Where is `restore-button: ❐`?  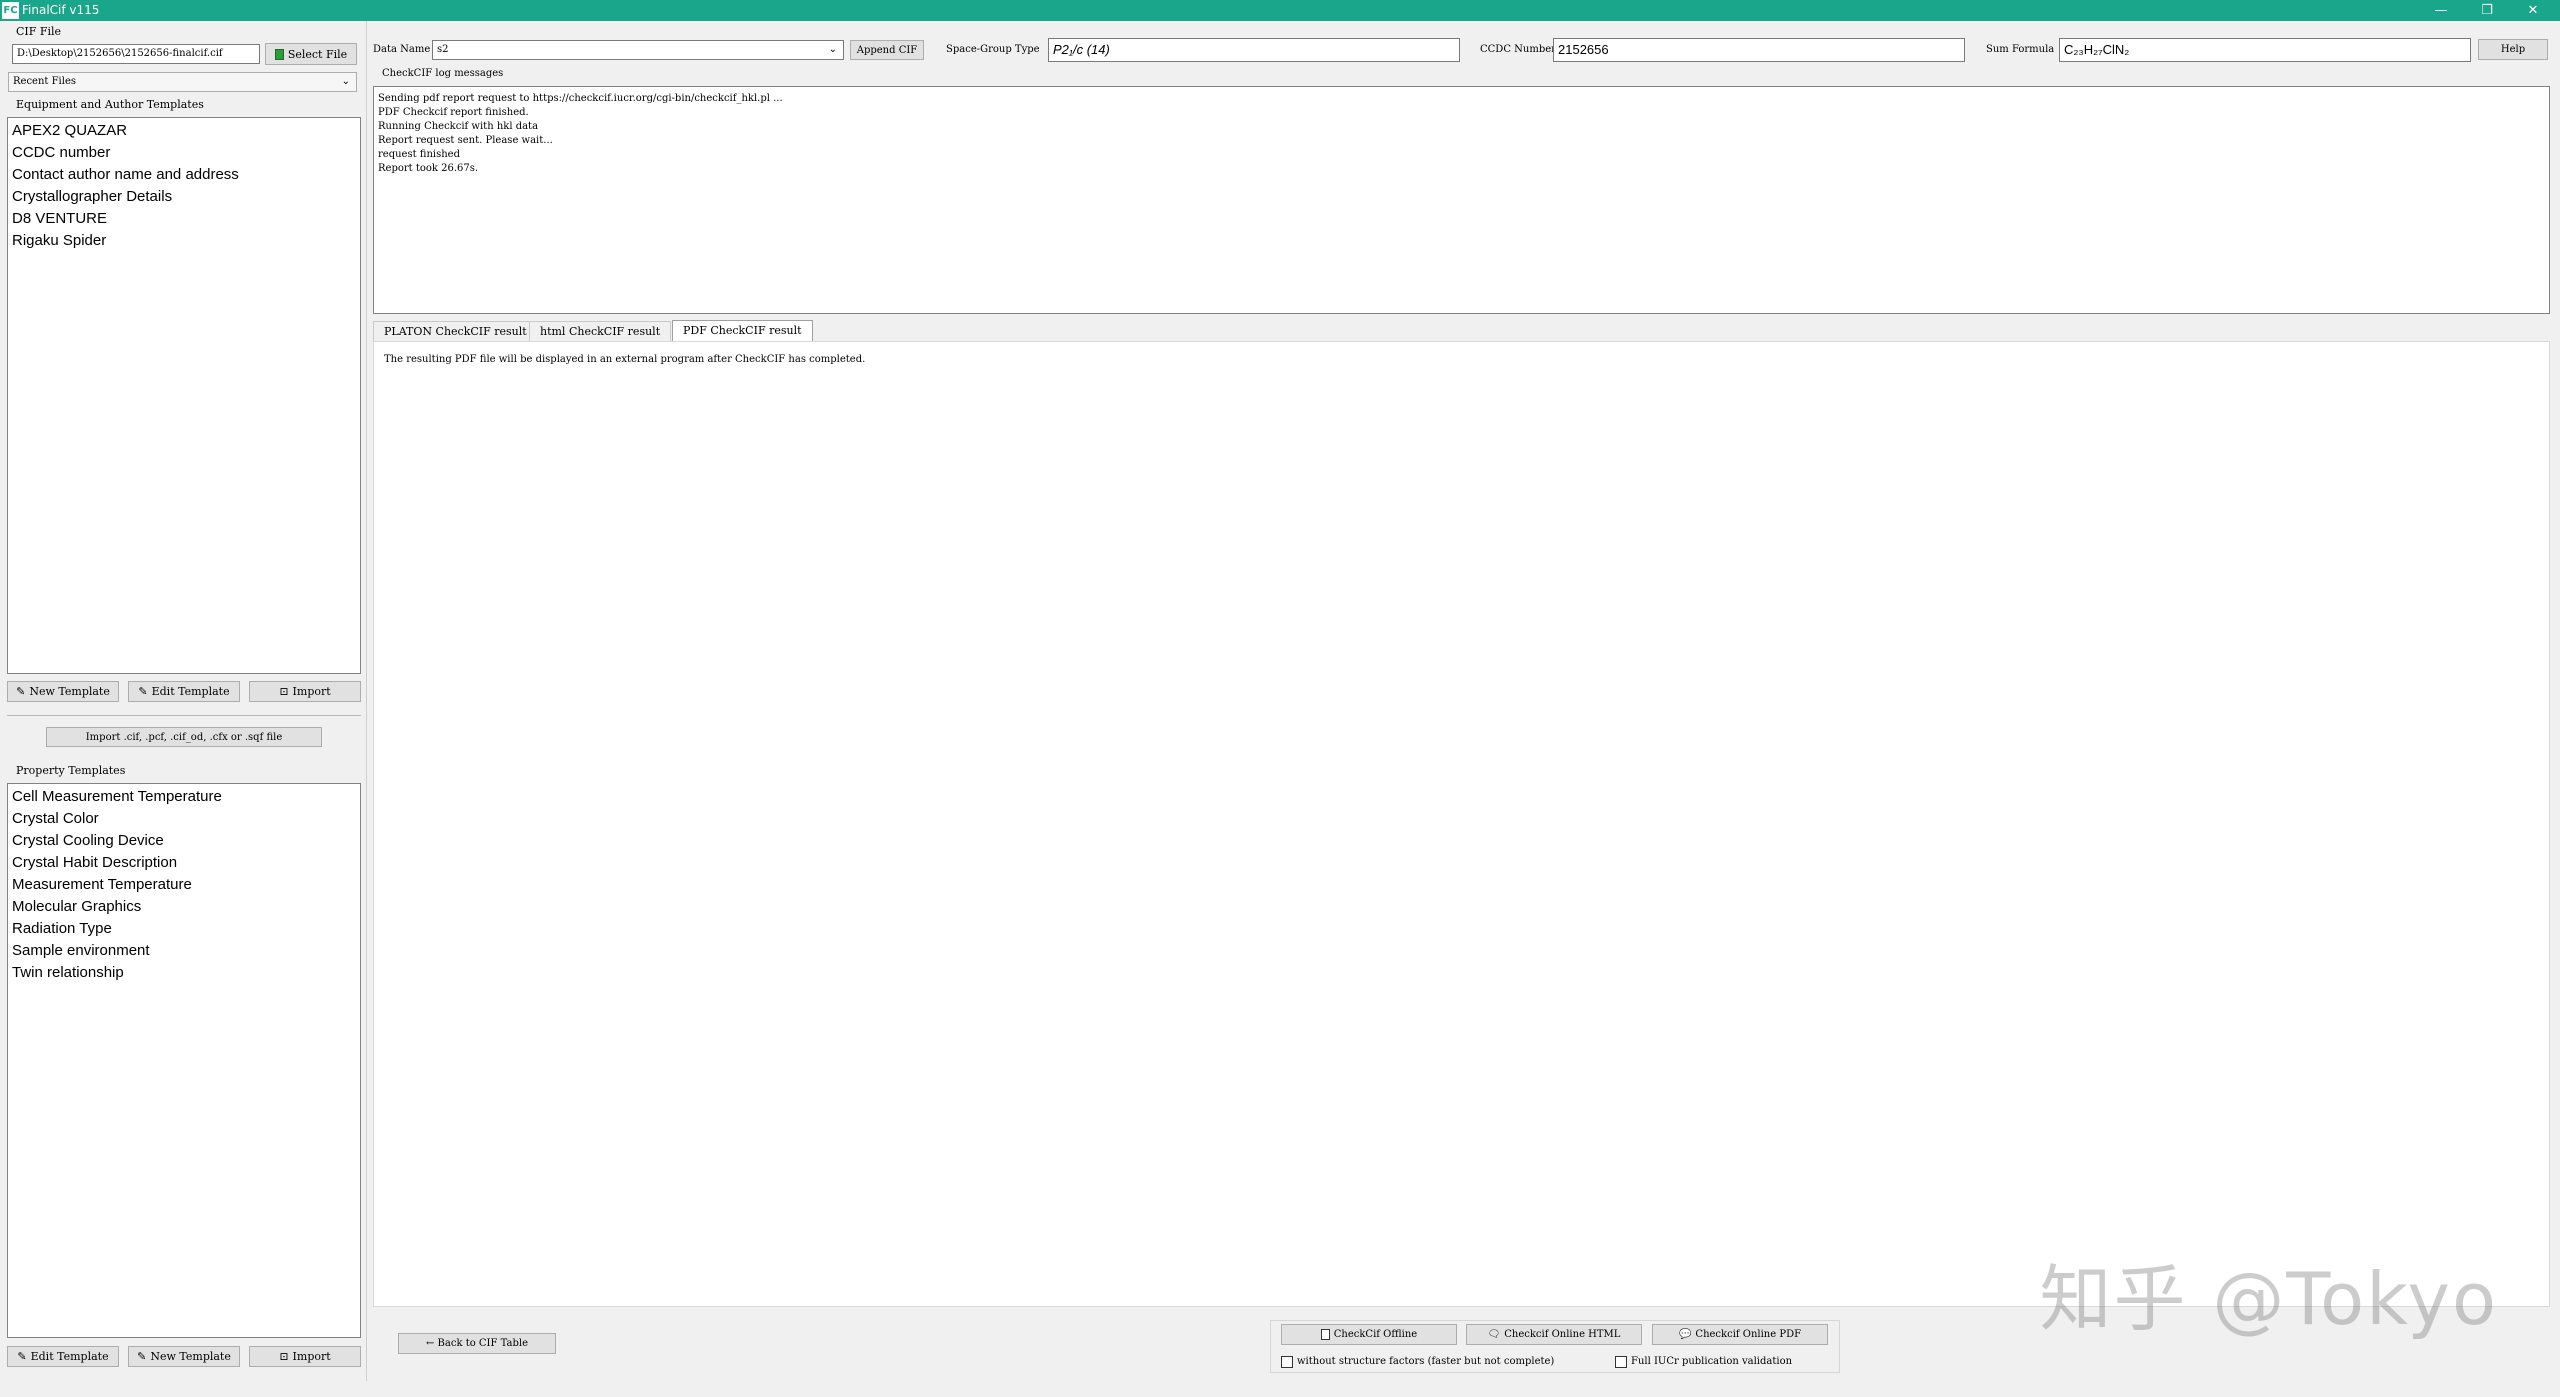 restore-button: ❐ is located at coordinates (2487, 10).